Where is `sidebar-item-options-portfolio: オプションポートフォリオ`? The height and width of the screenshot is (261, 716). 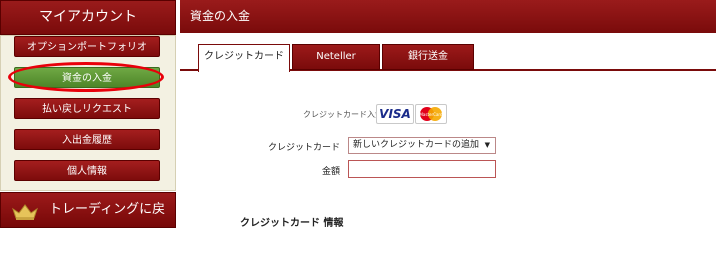 sidebar-item-options-portfolio: オプションポートフォリオ is located at coordinates (87, 46).